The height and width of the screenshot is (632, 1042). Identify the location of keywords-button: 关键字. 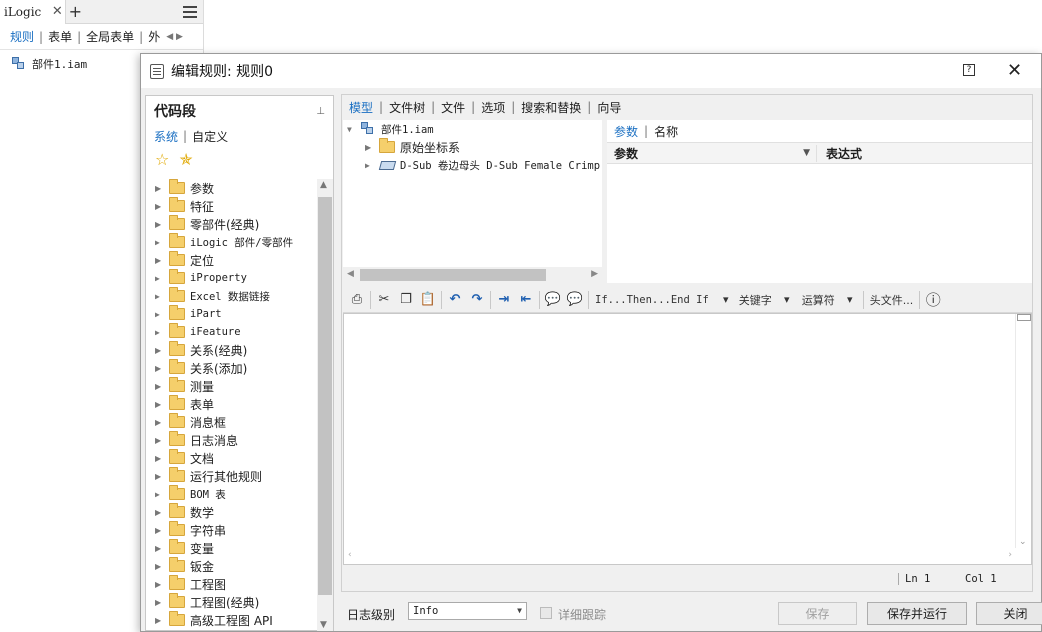
(755, 300).